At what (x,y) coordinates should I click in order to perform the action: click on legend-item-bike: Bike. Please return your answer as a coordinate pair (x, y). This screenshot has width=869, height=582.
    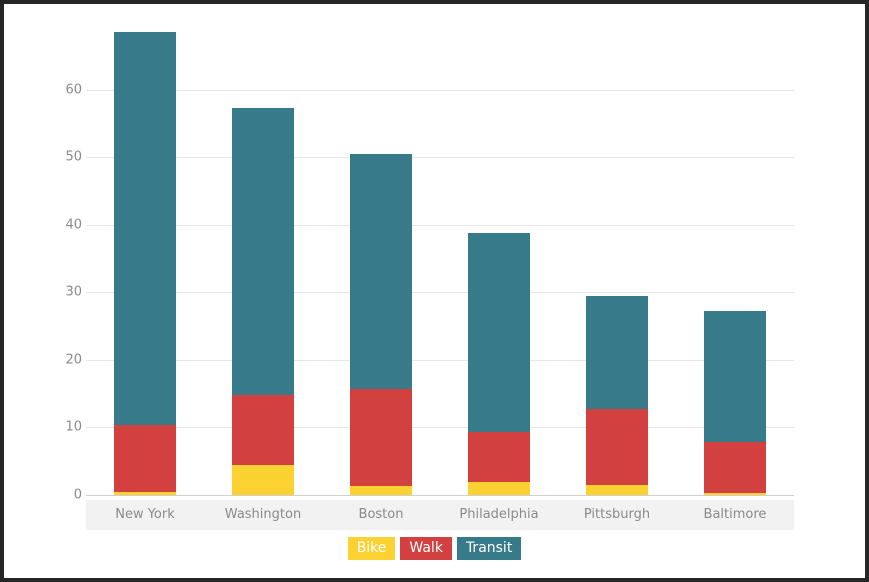
    Looking at the image, I should click on (371, 549).